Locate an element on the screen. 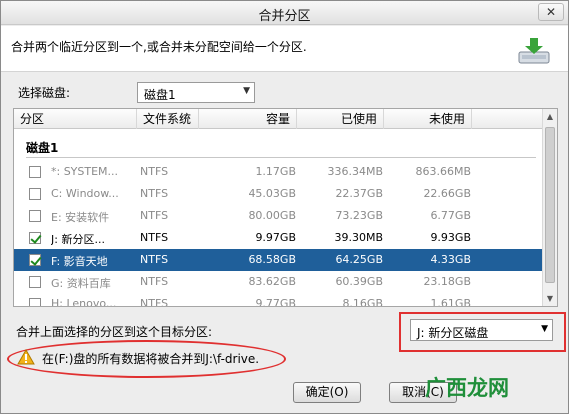 This screenshot has height=414, width=569. scrollbar-thumb is located at coordinates (550, 205).